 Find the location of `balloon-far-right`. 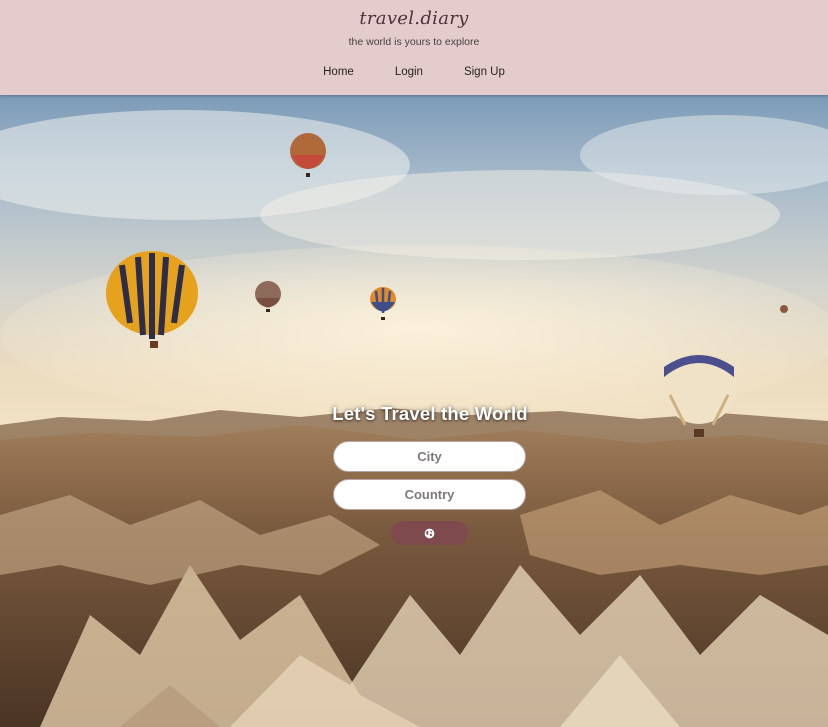

balloon-far-right is located at coordinates (784, 309).